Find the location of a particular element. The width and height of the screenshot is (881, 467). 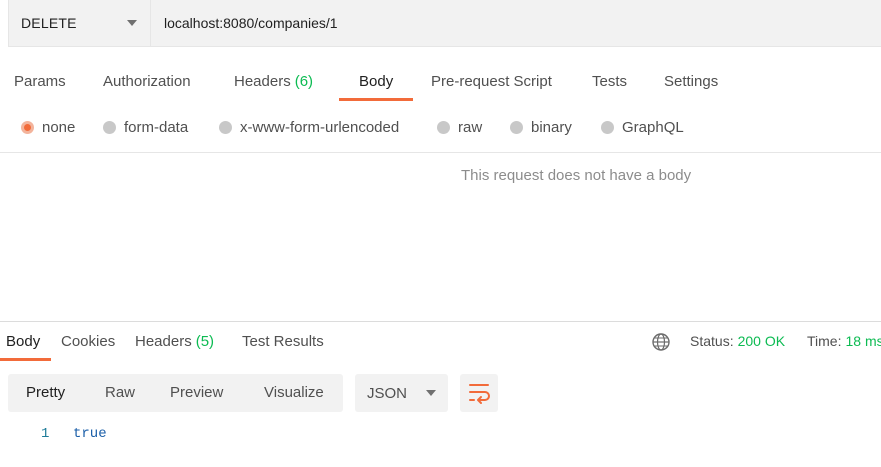

tab-label: Cookies is located at coordinates (88, 341).